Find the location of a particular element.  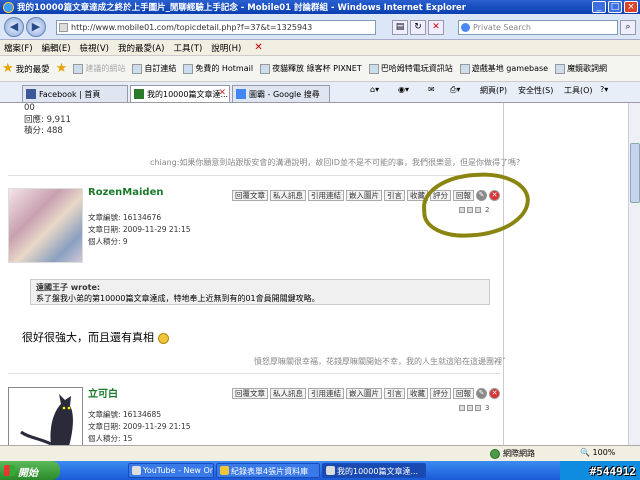

fav-item-label: 夜貓釋放 綠客杯 PIXNET is located at coordinates (317, 68).